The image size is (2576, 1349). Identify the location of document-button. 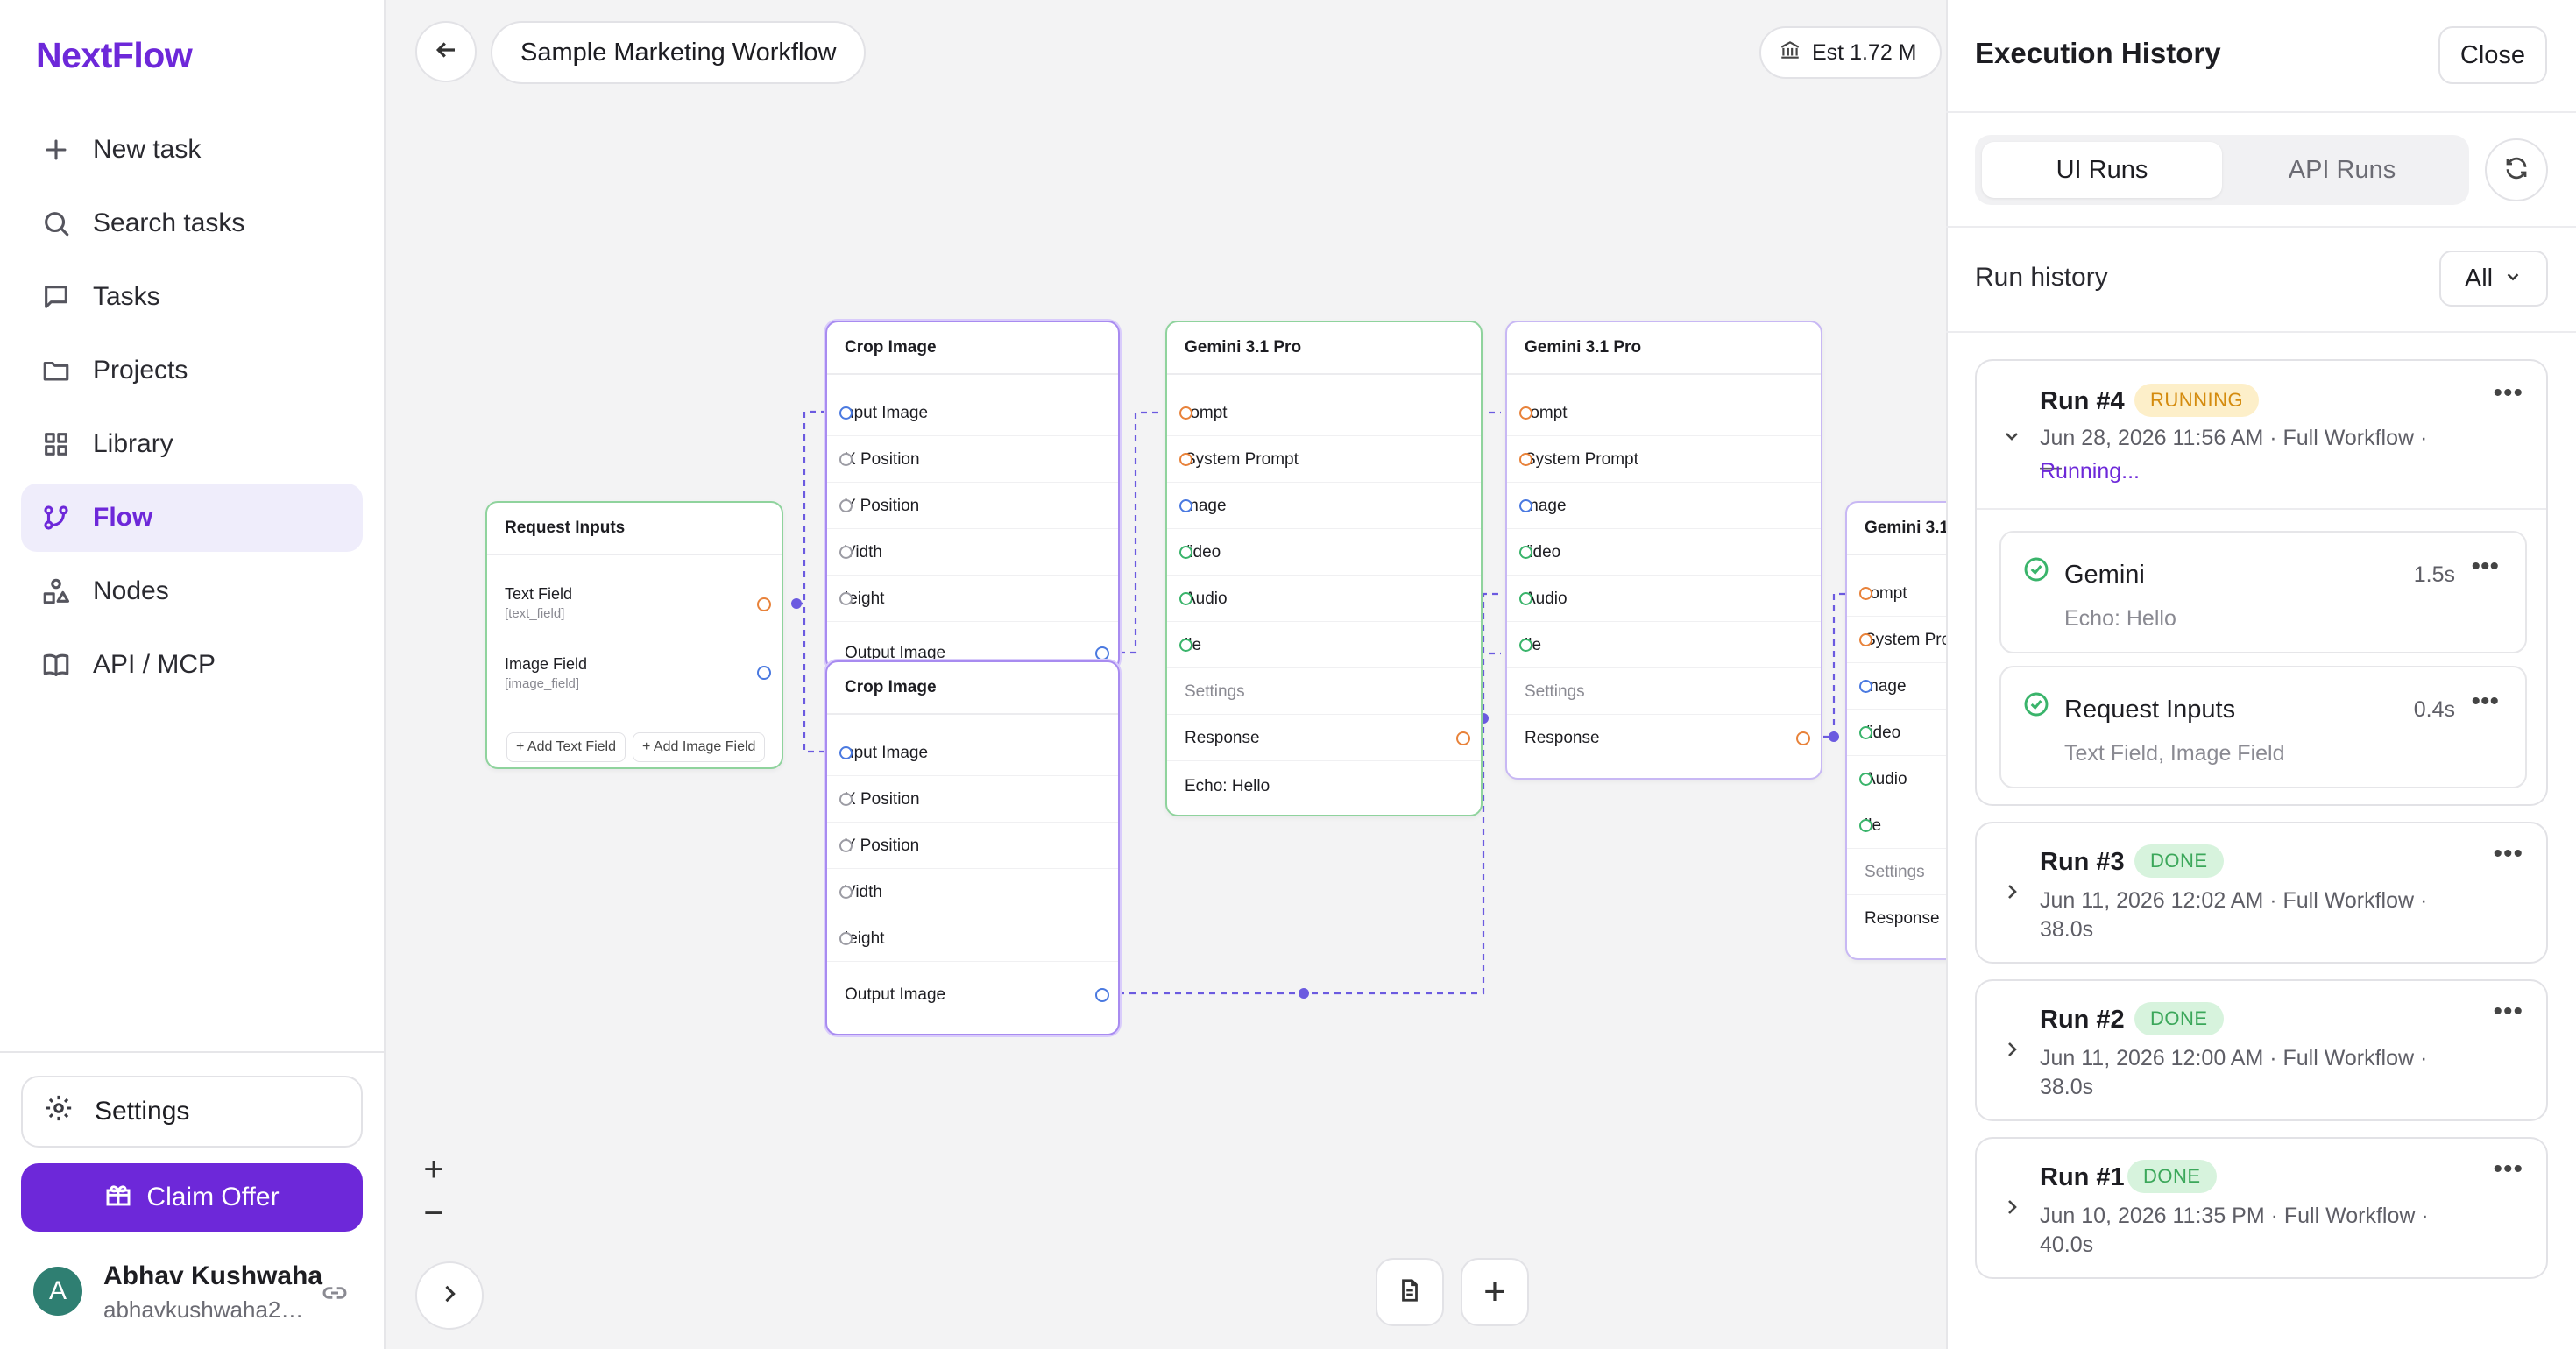
(1410, 1292).